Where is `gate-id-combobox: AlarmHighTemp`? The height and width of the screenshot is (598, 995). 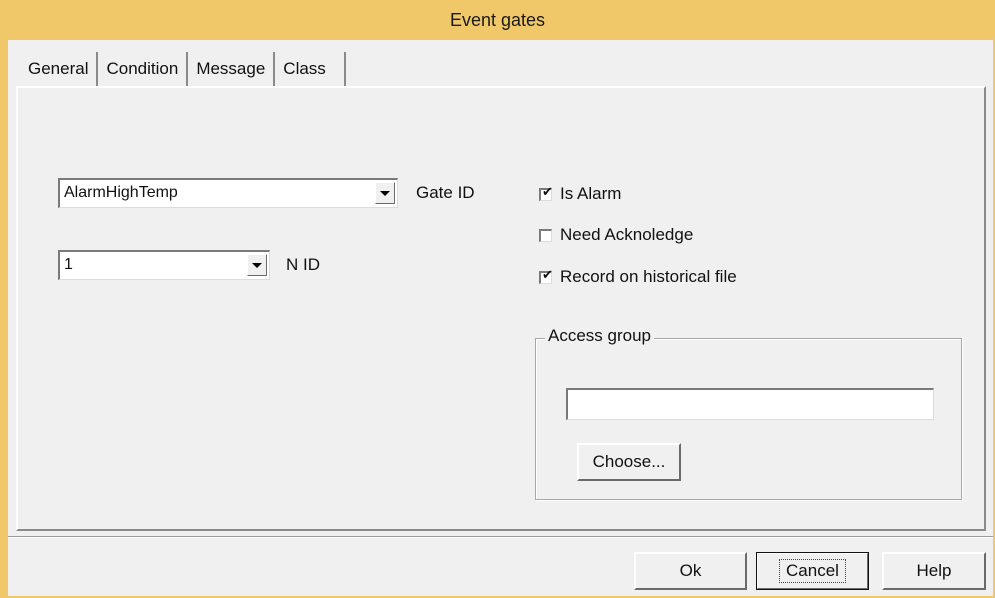 gate-id-combobox: AlarmHighTemp is located at coordinates (228, 193).